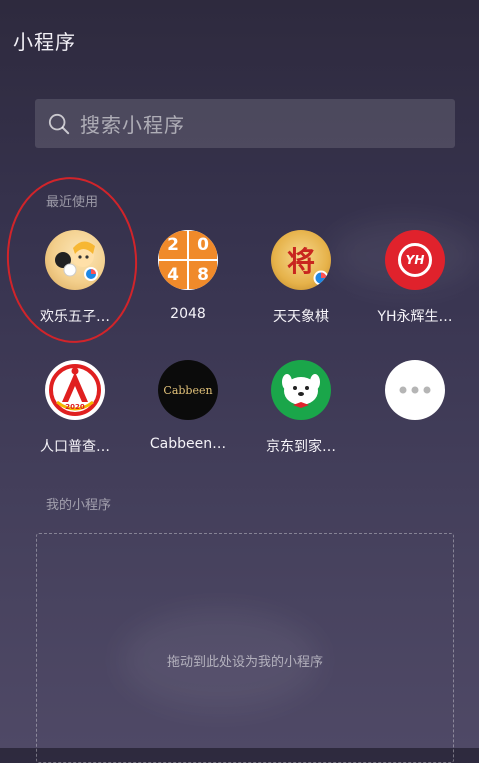  I want to click on chinese-chess-icon: 将, so click(301, 260).